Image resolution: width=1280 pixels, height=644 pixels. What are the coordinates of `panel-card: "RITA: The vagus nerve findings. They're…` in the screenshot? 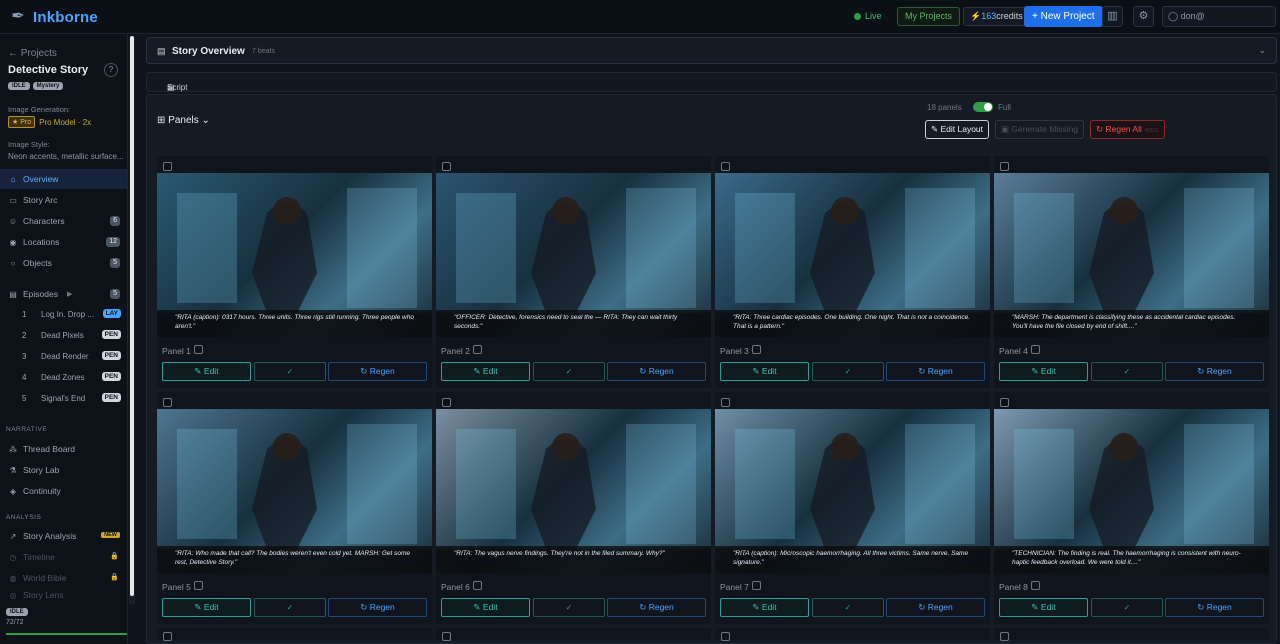 It's located at (573, 508).